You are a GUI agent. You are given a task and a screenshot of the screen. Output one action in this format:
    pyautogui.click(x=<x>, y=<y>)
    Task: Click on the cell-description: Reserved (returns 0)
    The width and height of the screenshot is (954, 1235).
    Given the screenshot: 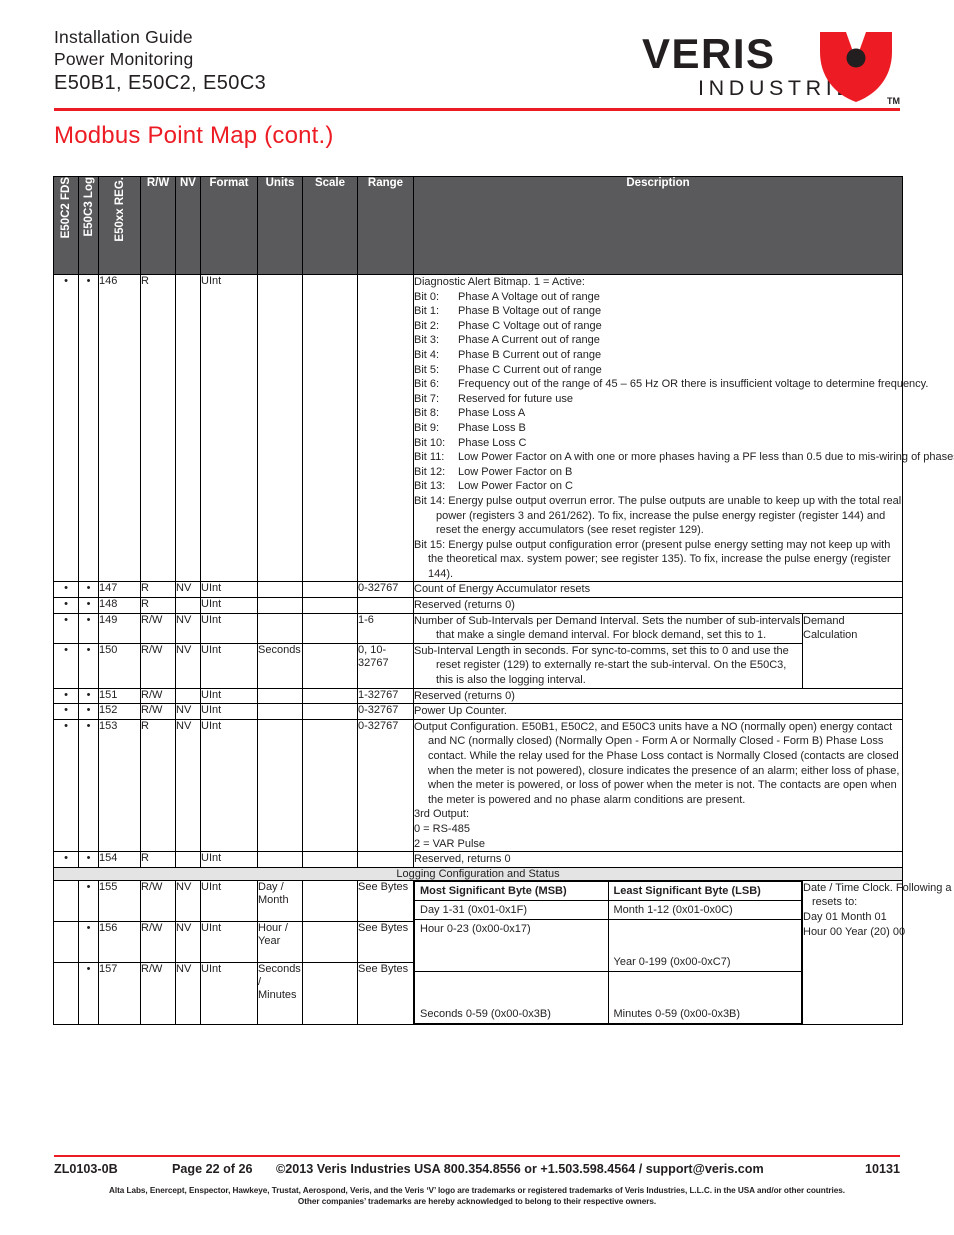 What is the action you would take?
    pyautogui.click(x=658, y=696)
    